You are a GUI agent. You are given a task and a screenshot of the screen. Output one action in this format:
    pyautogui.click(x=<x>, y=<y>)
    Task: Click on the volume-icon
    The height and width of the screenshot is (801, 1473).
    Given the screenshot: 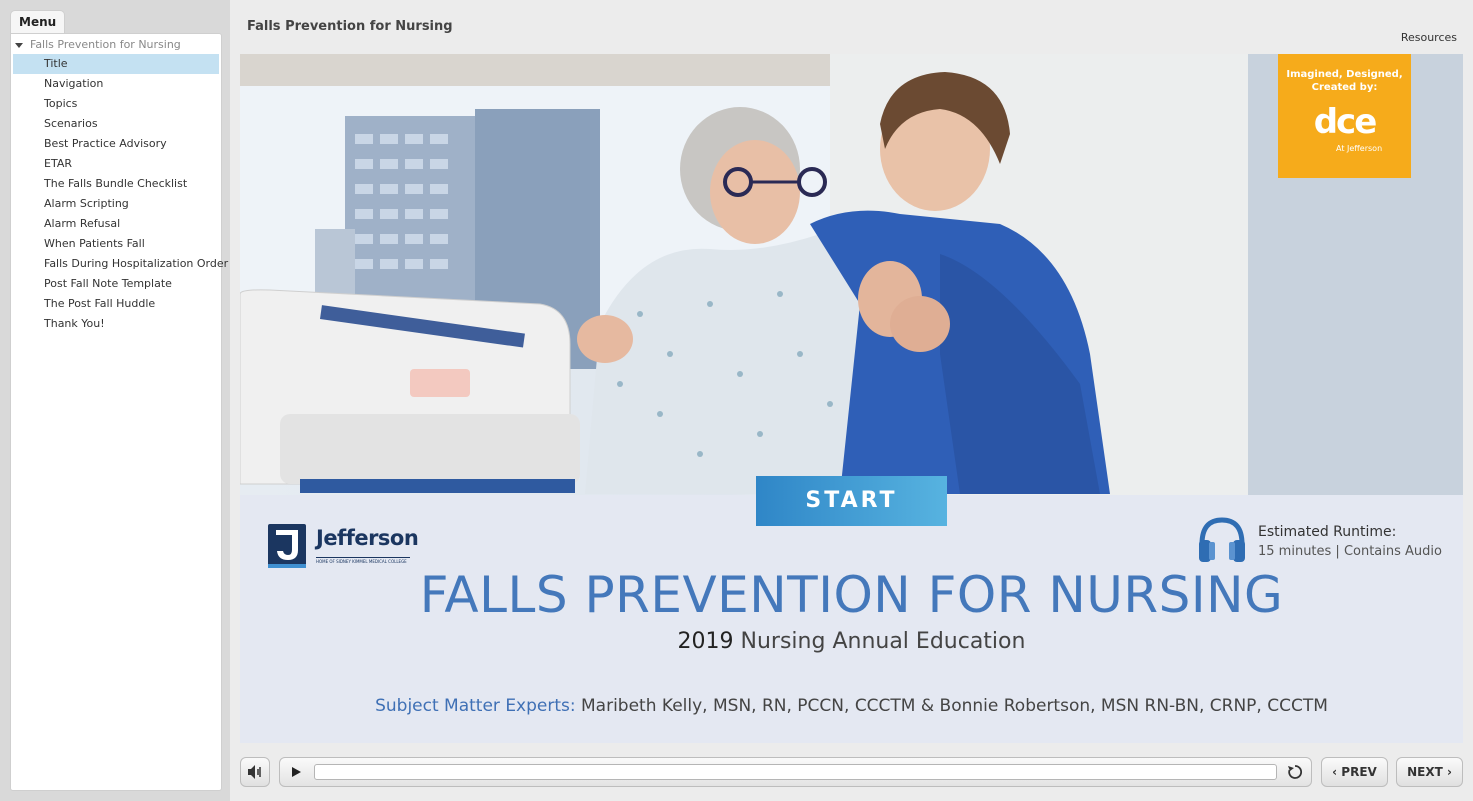 What is the action you would take?
    pyautogui.click(x=254, y=772)
    